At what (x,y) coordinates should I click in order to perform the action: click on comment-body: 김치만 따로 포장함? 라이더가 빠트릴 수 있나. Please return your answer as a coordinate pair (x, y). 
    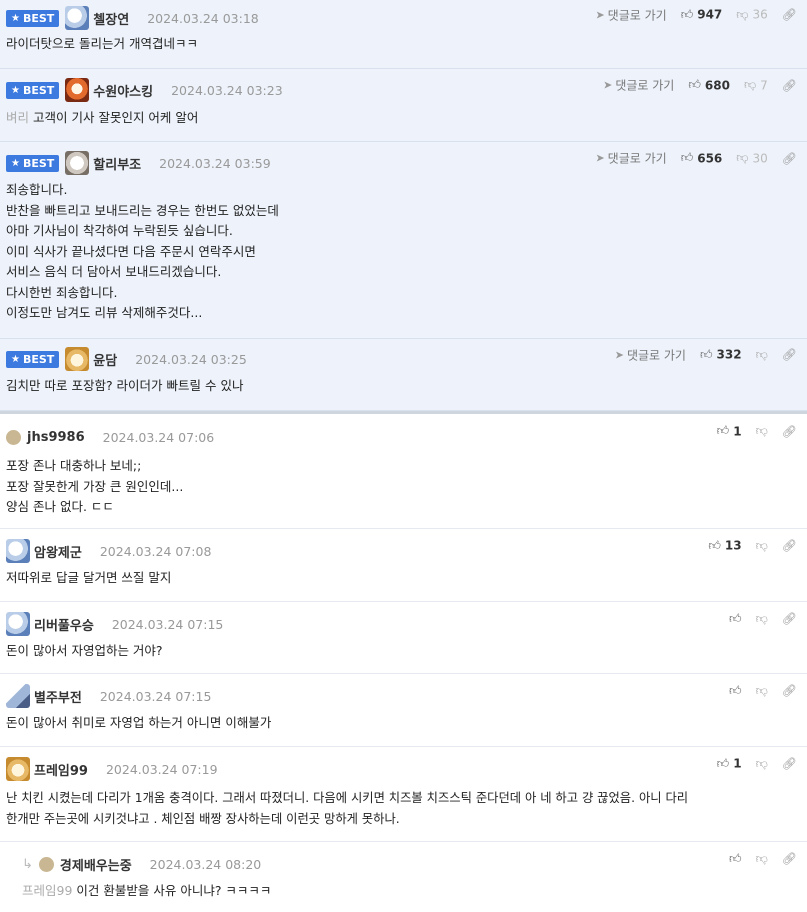
    Looking at the image, I should click on (125, 385).